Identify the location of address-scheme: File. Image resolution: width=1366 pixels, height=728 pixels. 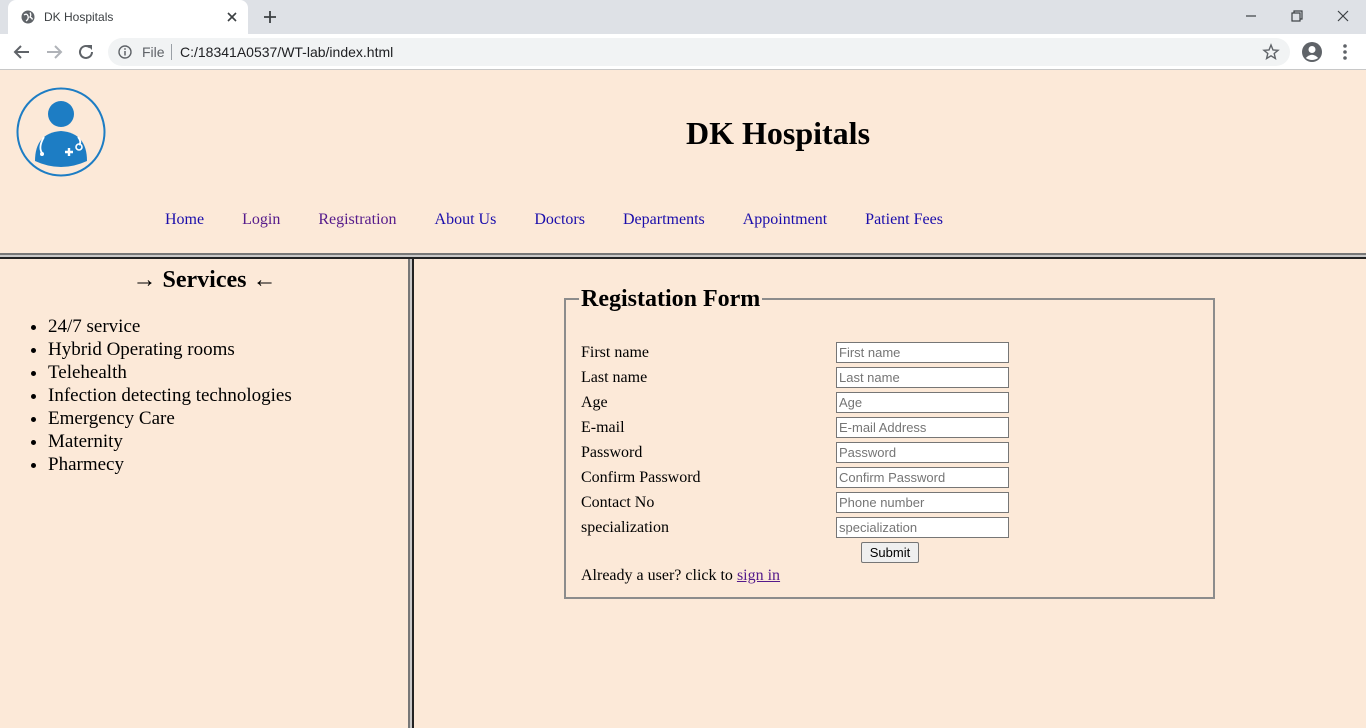
(153, 52).